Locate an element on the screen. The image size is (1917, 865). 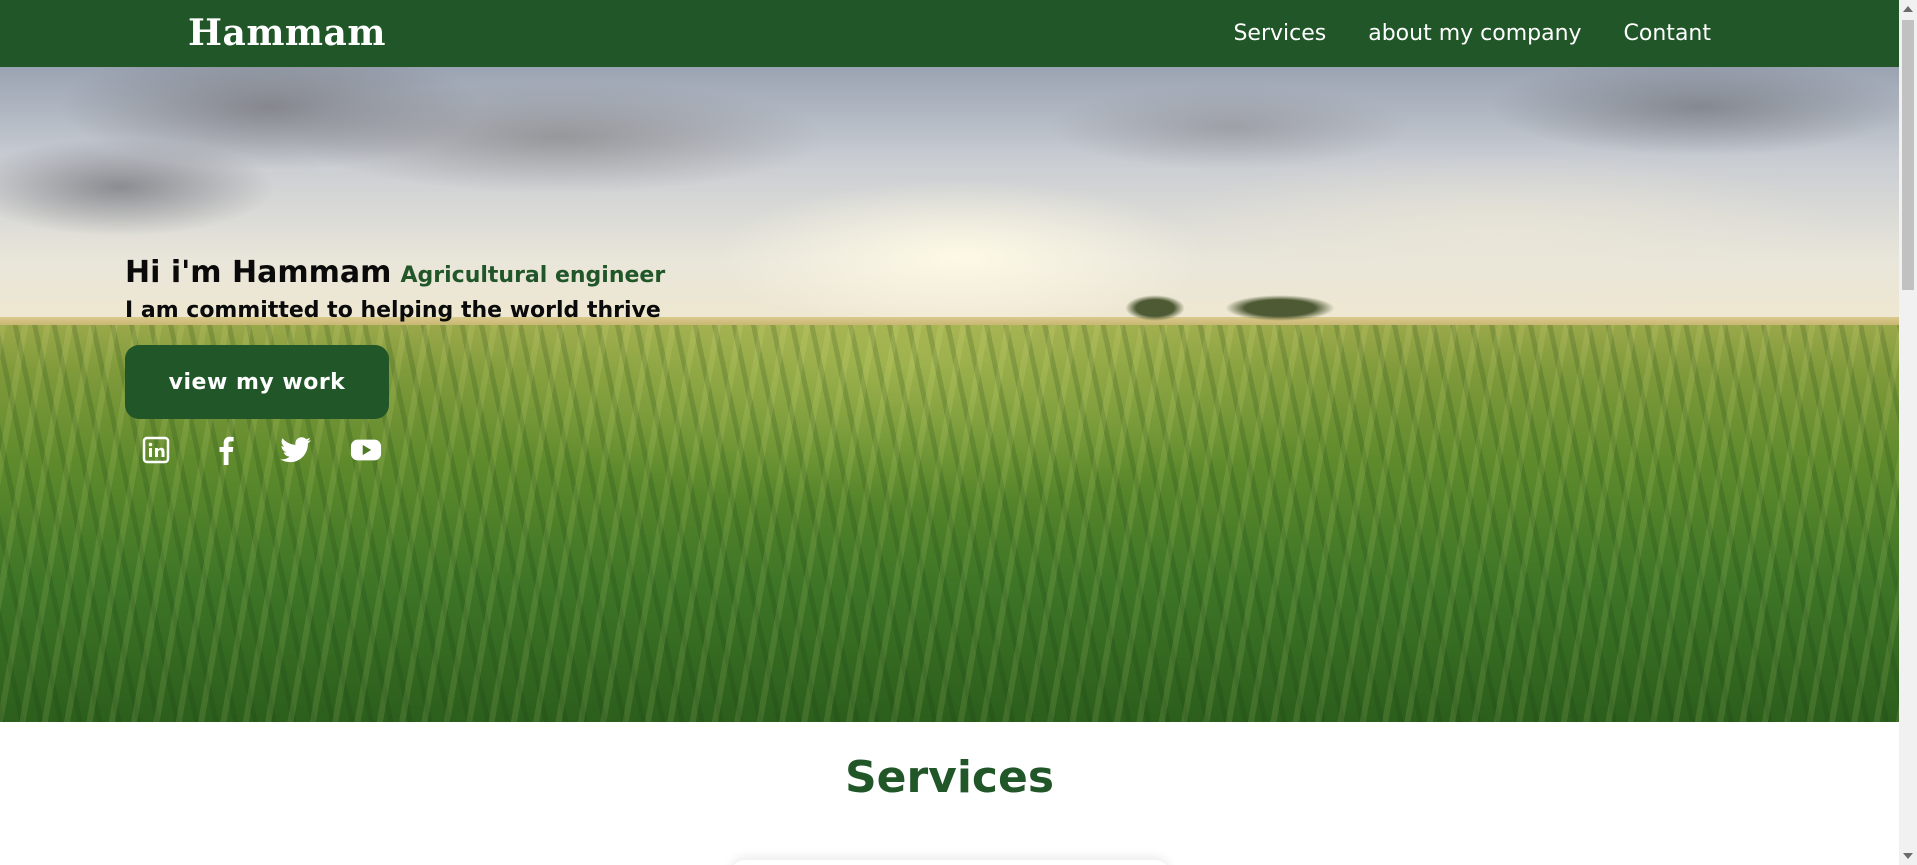
nav-link-contact: Contant is located at coordinates (1667, 33).